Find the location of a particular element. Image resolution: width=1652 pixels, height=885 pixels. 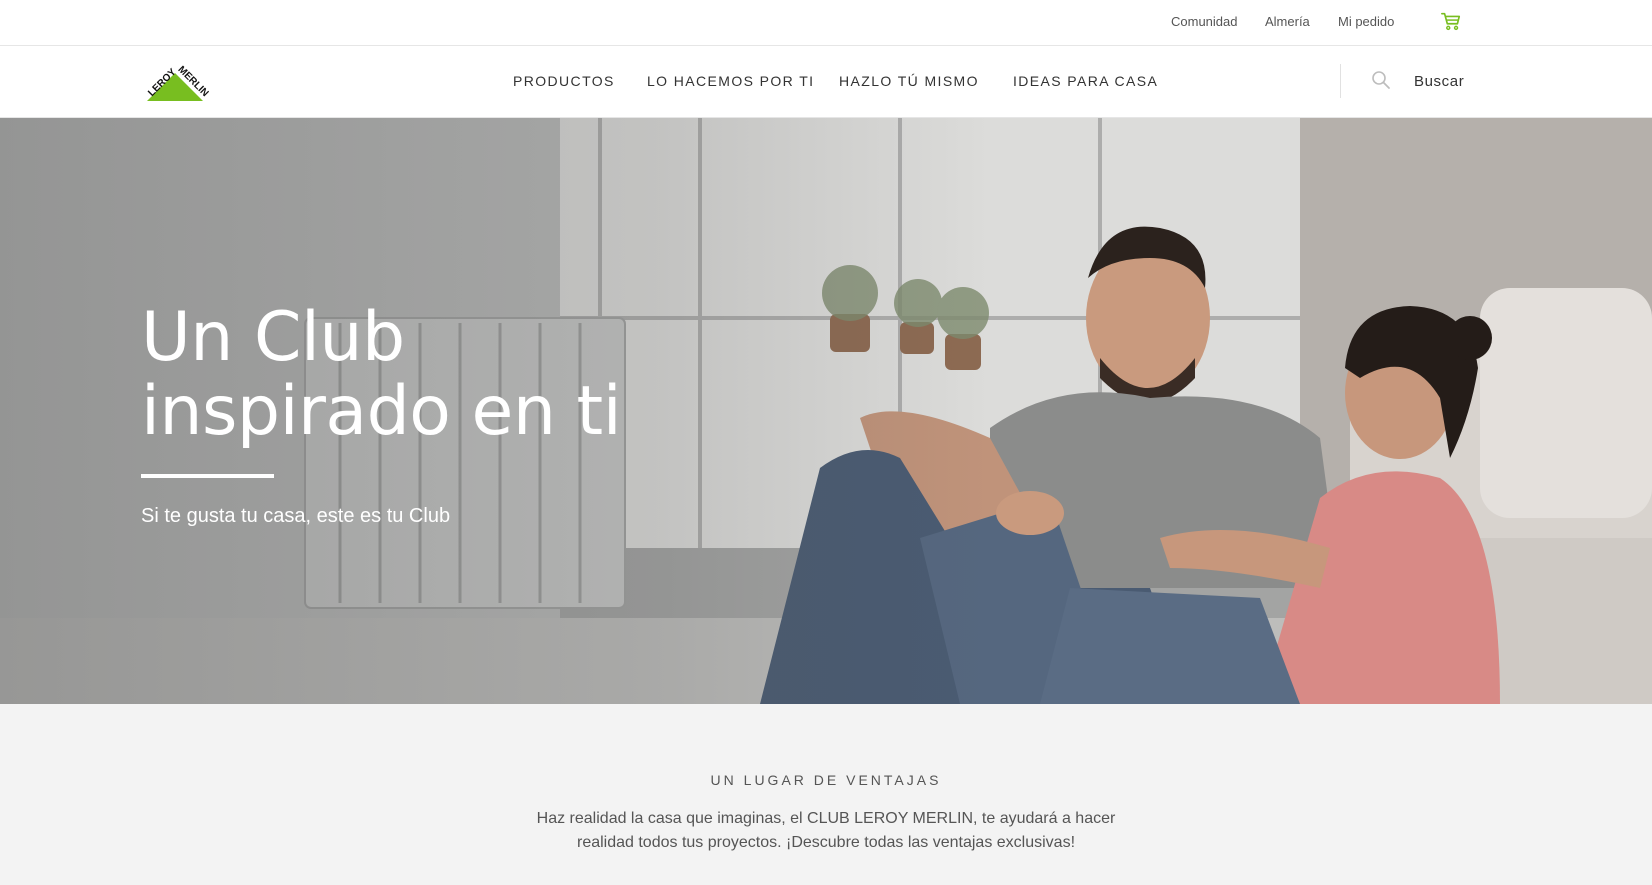

link-store-location: Almería is located at coordinates (1287, 21).